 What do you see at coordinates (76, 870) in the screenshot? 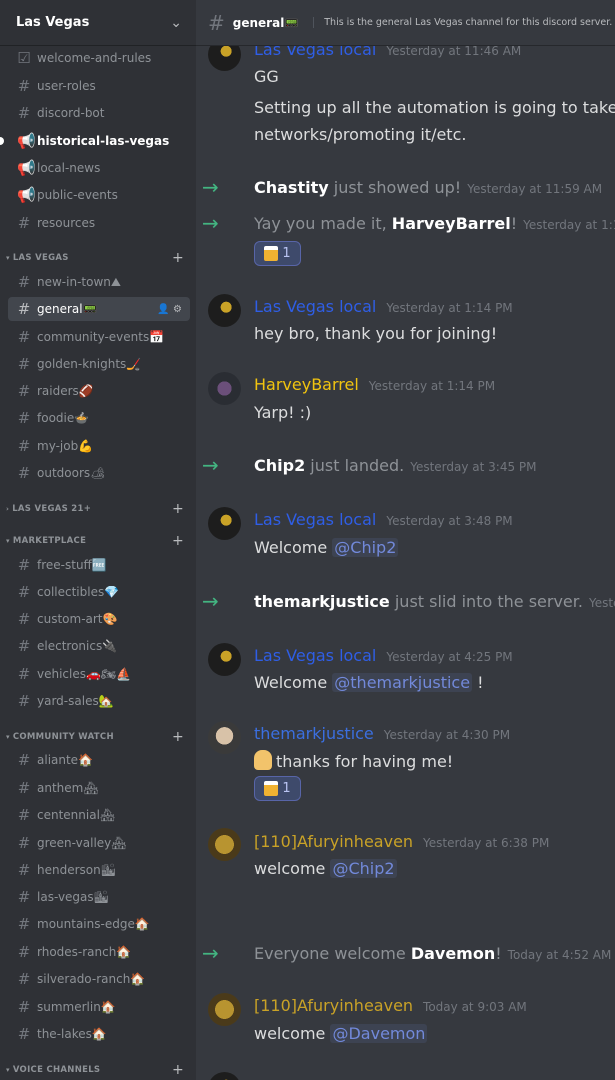
I see `channel-label: henderson🏙` at bounding box center [76, 870].